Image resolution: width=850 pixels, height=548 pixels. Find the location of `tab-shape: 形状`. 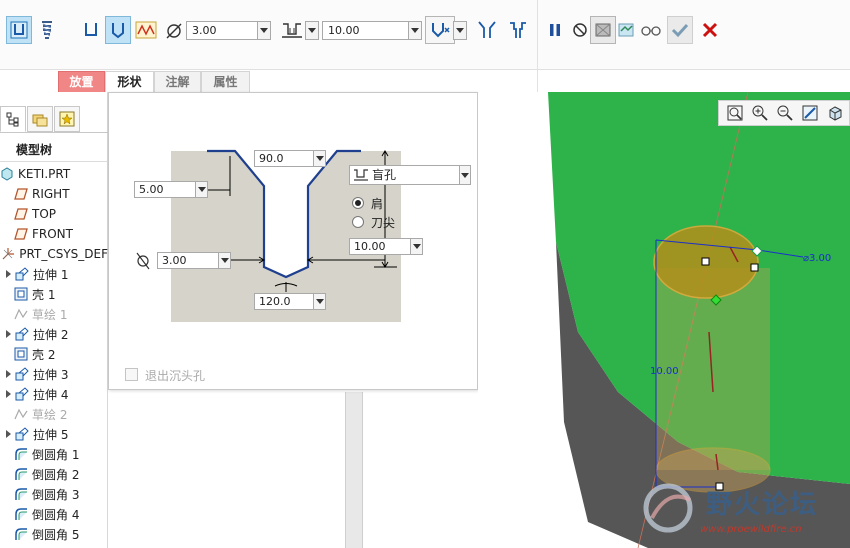

tab-shape: 形状 is located at coordinates (129, 81).